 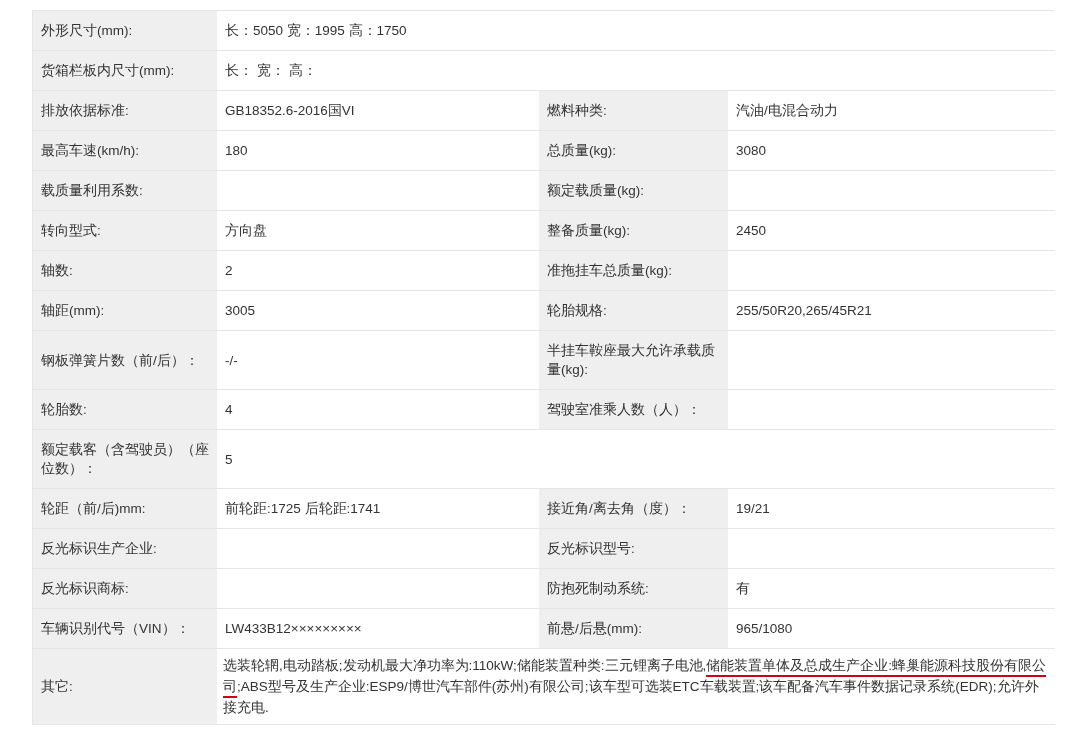 What do you see at coordinates (633, 111) in the screenshot?
I see `field-label: 燃料种类:` at bounding box center [633, 111].